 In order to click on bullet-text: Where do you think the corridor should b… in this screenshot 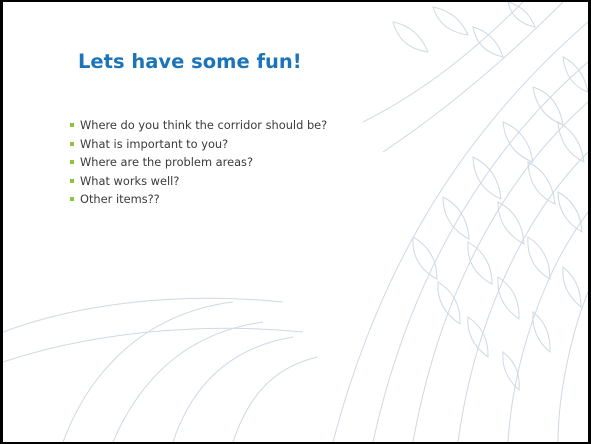, I will do `click(204, 125)`.